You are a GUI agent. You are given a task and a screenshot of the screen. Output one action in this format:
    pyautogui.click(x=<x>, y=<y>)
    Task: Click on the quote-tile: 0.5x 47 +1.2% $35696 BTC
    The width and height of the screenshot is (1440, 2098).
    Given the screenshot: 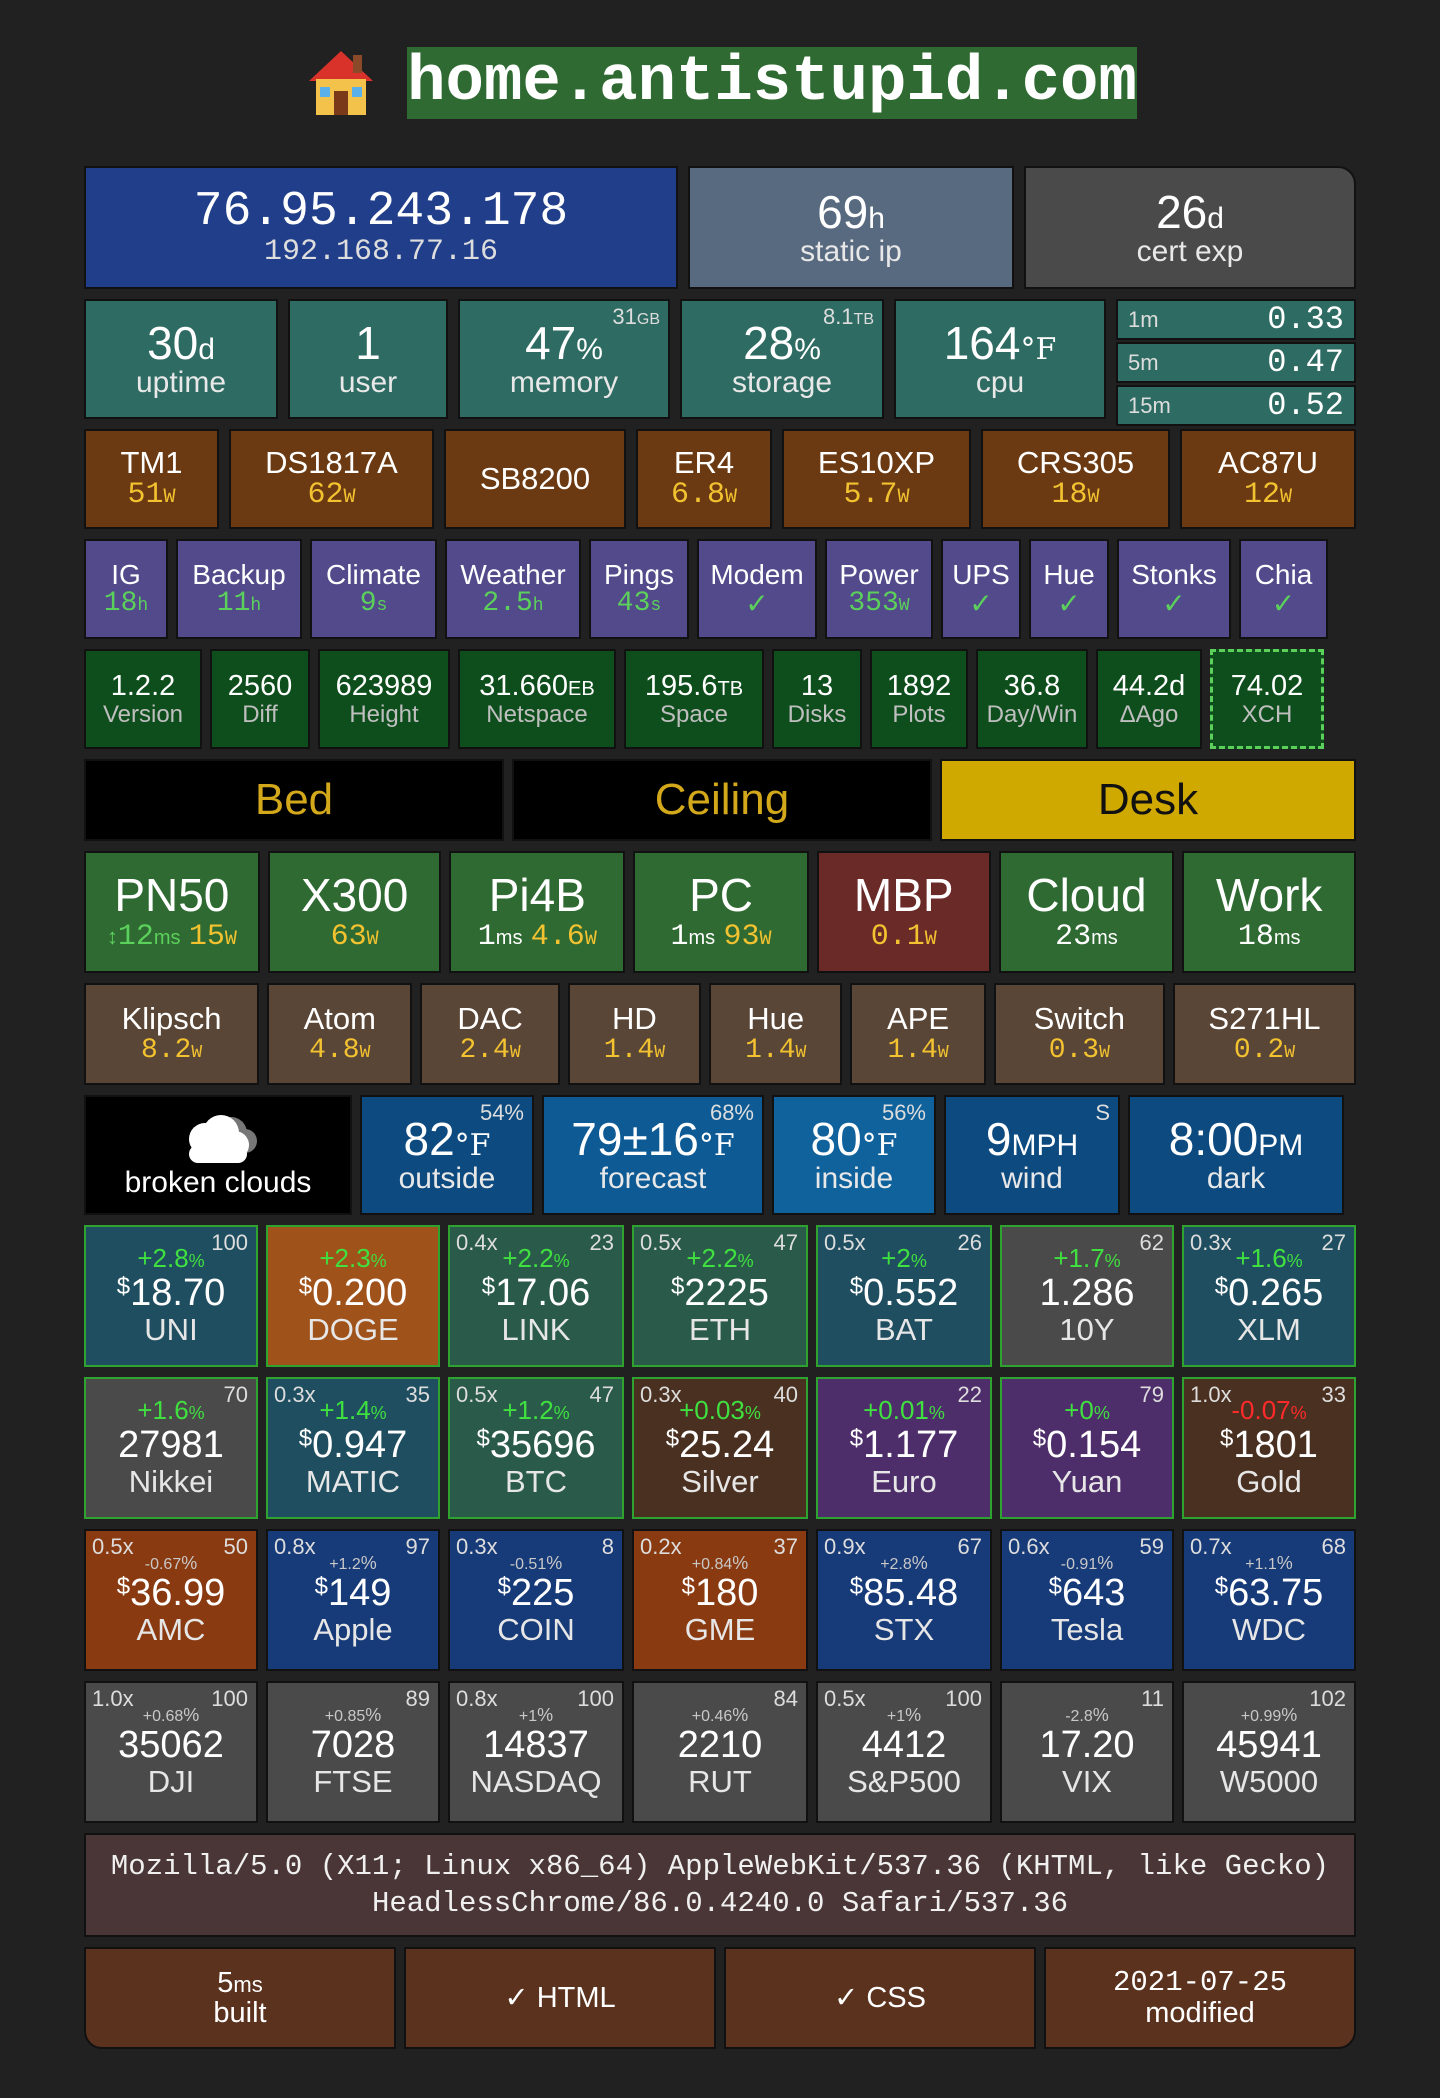 What is the action you would take?
    pyautogui.click(x=536, y=1448)
    